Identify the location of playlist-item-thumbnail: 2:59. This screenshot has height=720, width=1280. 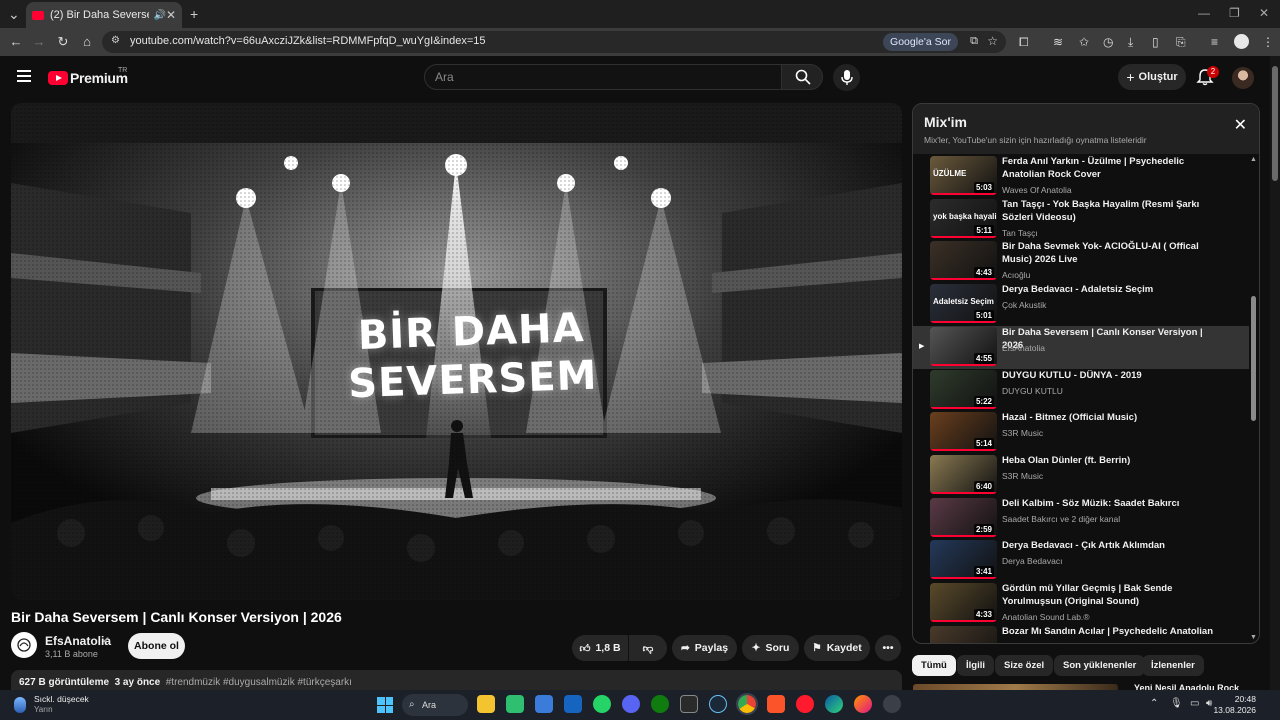
(963, 517).